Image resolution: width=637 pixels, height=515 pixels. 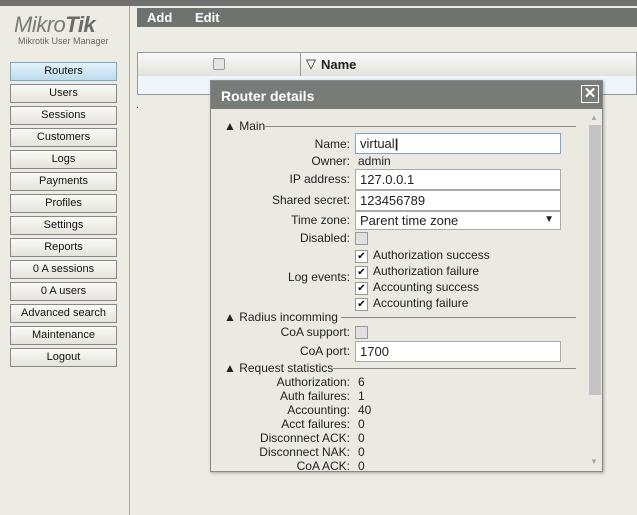 I want to click on stat-value: 40, so click(x=365, y=410).